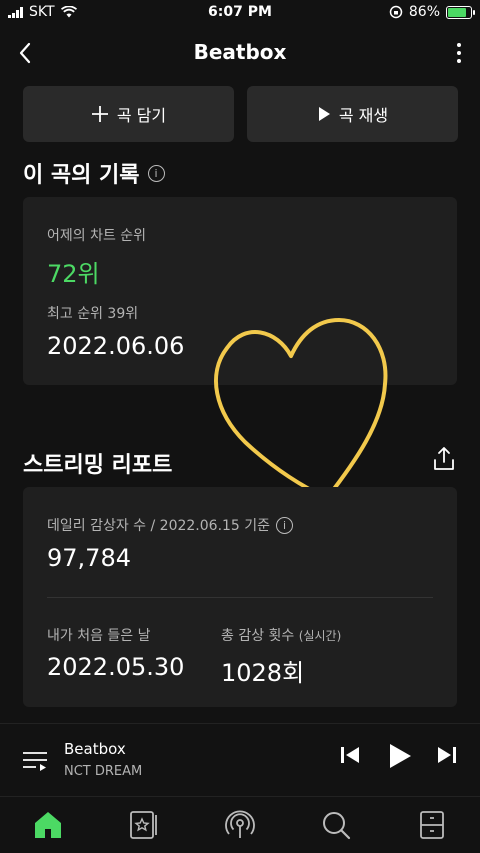 This screenshot has width=480, height=853. Describe the element at coordinates (424, 12) in the screenshot. I see `battery-percent: 86%` at that location.